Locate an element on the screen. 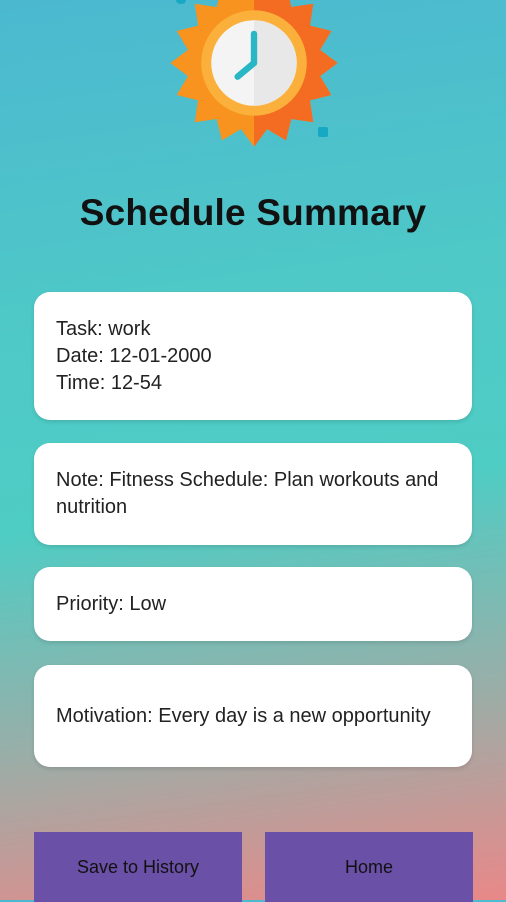  page-title: Schedule Summary is located at coordinates (253, 212).